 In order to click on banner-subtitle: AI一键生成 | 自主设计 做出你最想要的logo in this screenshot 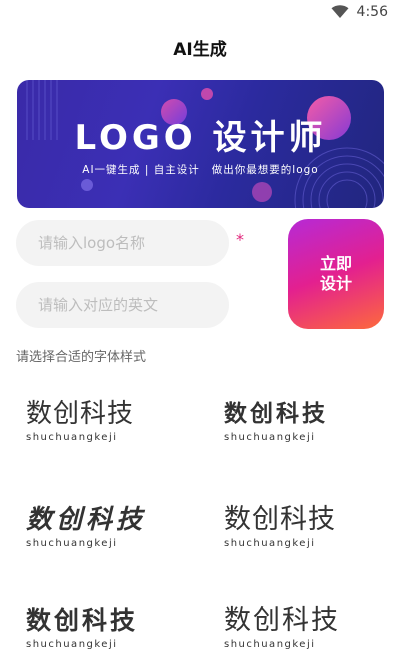, I will do `click(200, 169)`.